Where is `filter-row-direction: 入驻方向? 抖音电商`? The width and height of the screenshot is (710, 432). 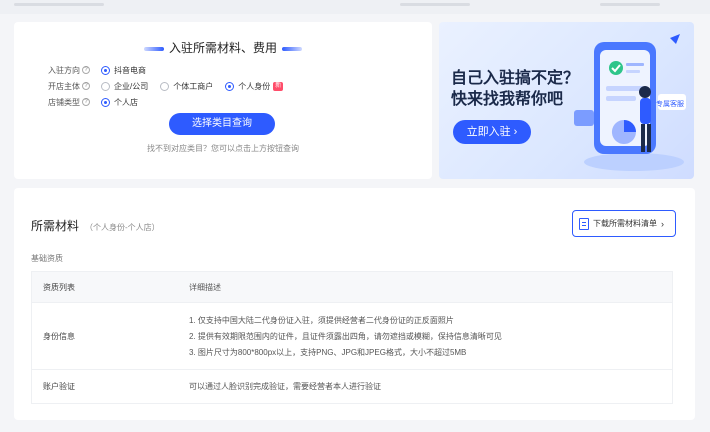 filter-row-direction: 入驻方向? 抖音电商 is located at coordinates (103, 70).